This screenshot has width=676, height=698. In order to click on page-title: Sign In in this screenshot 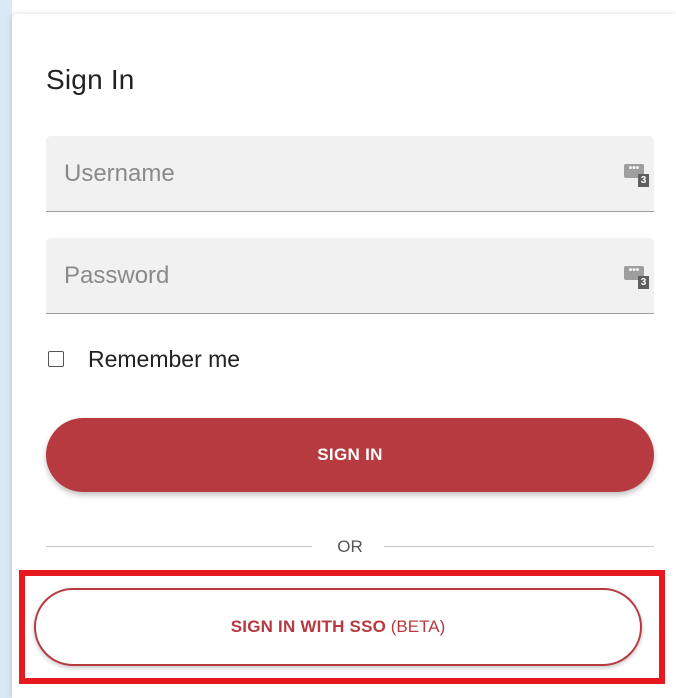, I will do `click(90, 79)`.